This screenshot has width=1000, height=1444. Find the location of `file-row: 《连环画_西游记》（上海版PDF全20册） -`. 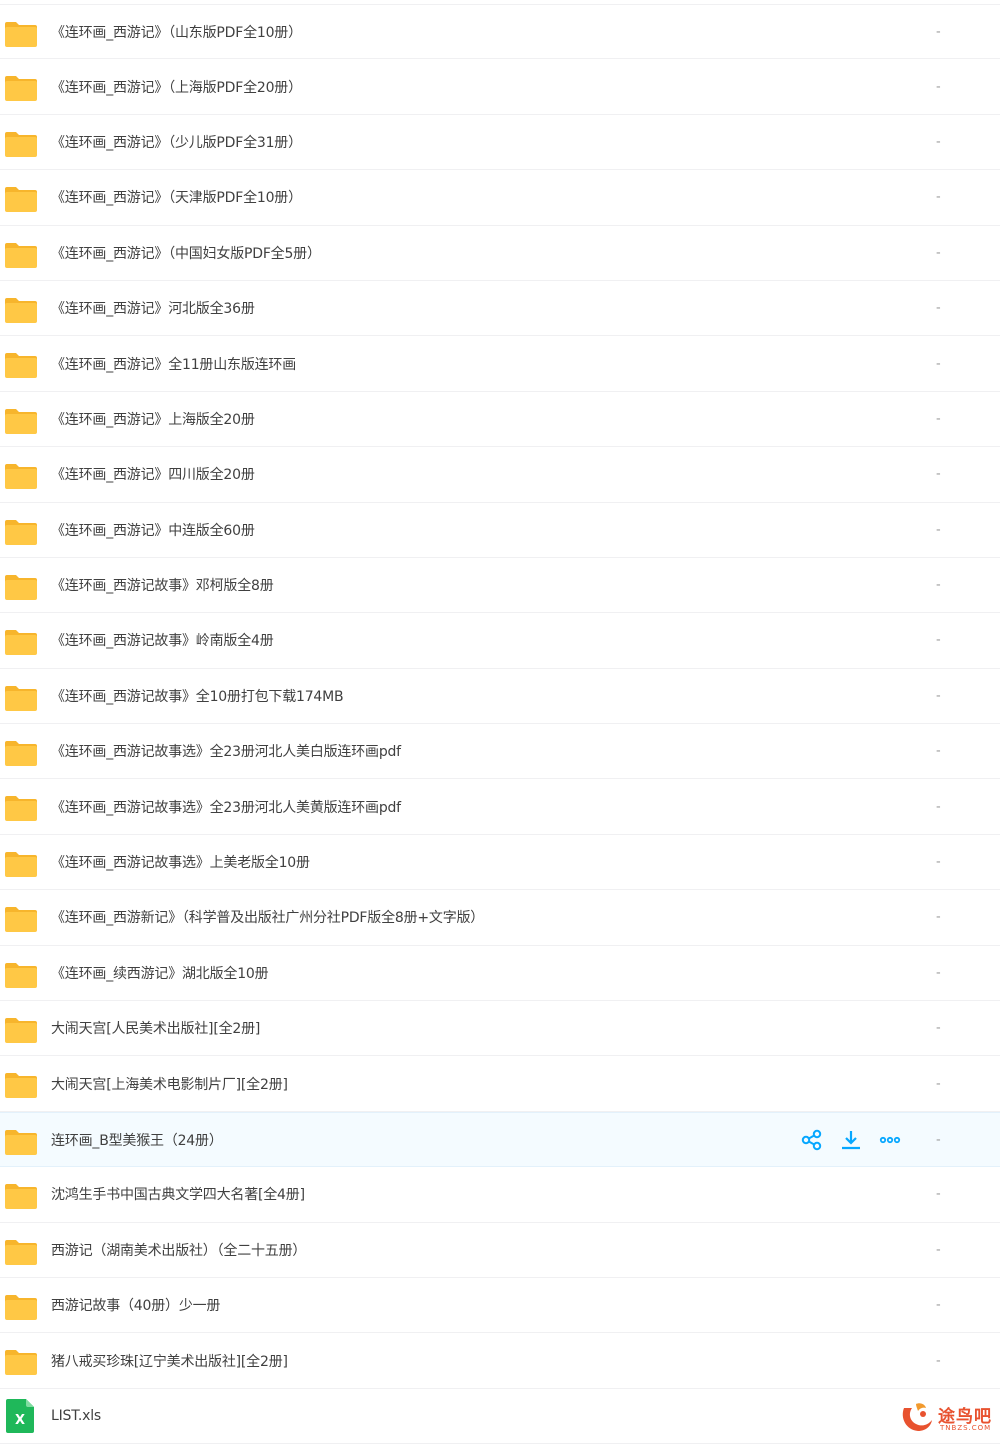

file-row: 《连环画_西游记》（上海版PDF全20册） - is located at coordinates (500, 87).